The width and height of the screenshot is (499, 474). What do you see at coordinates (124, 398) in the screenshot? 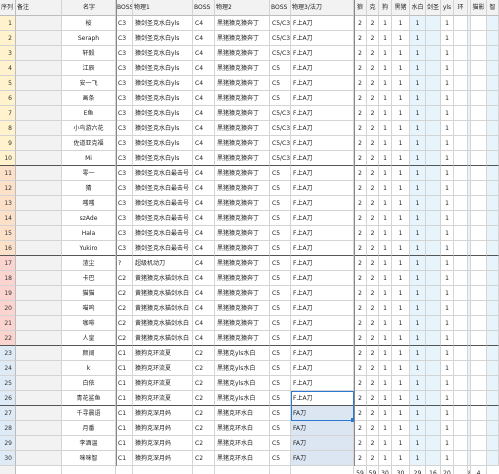
I see `boss1-cell: C1` at bounding box center [124, 398].